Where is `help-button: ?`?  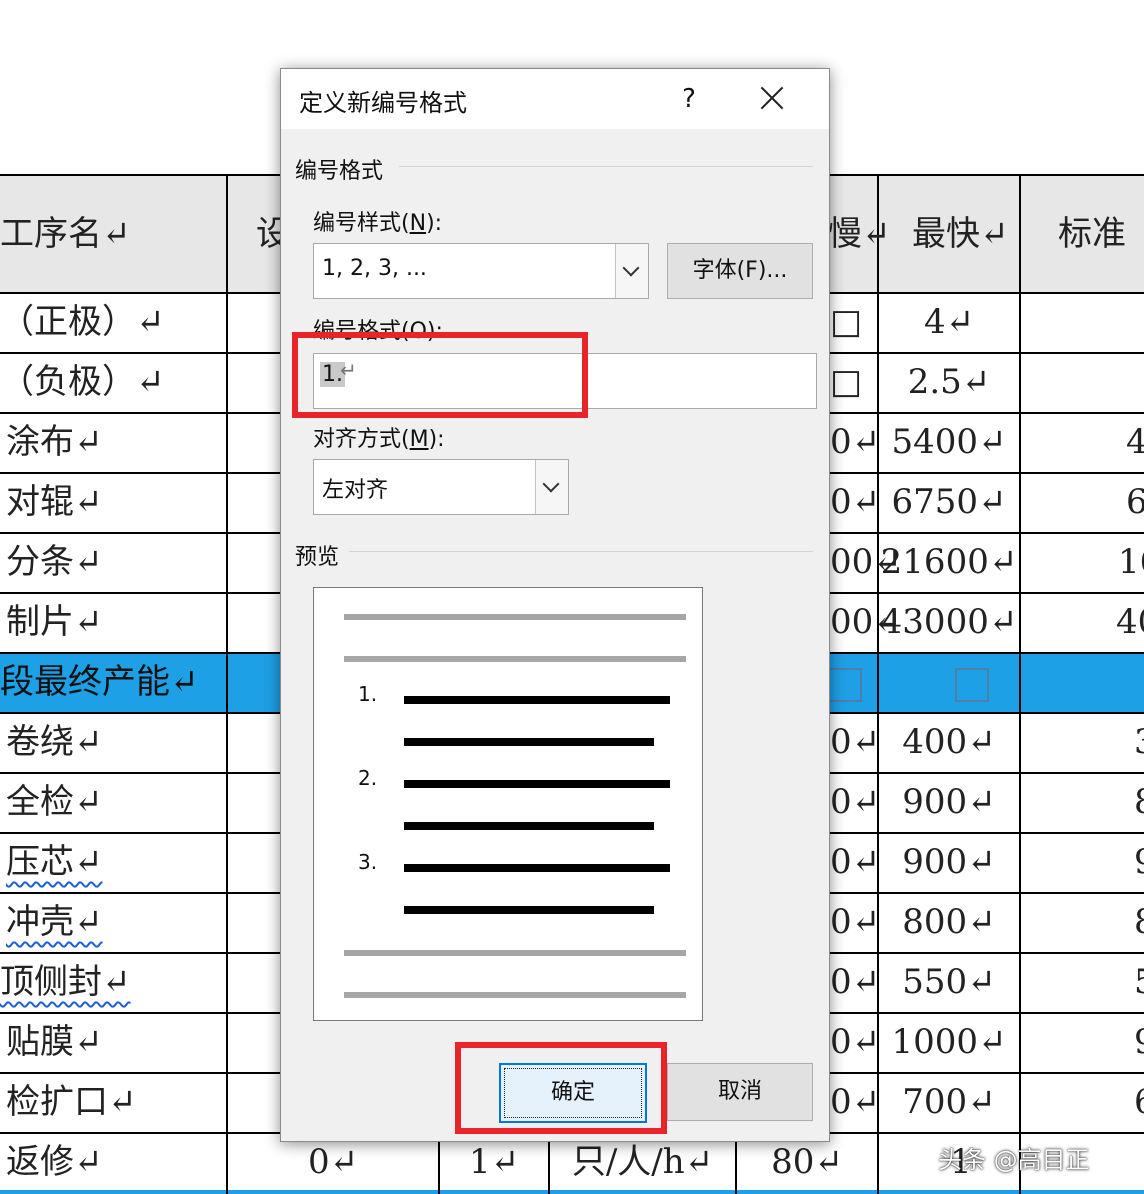 help-button: ? is located at coordinates (689, 99).